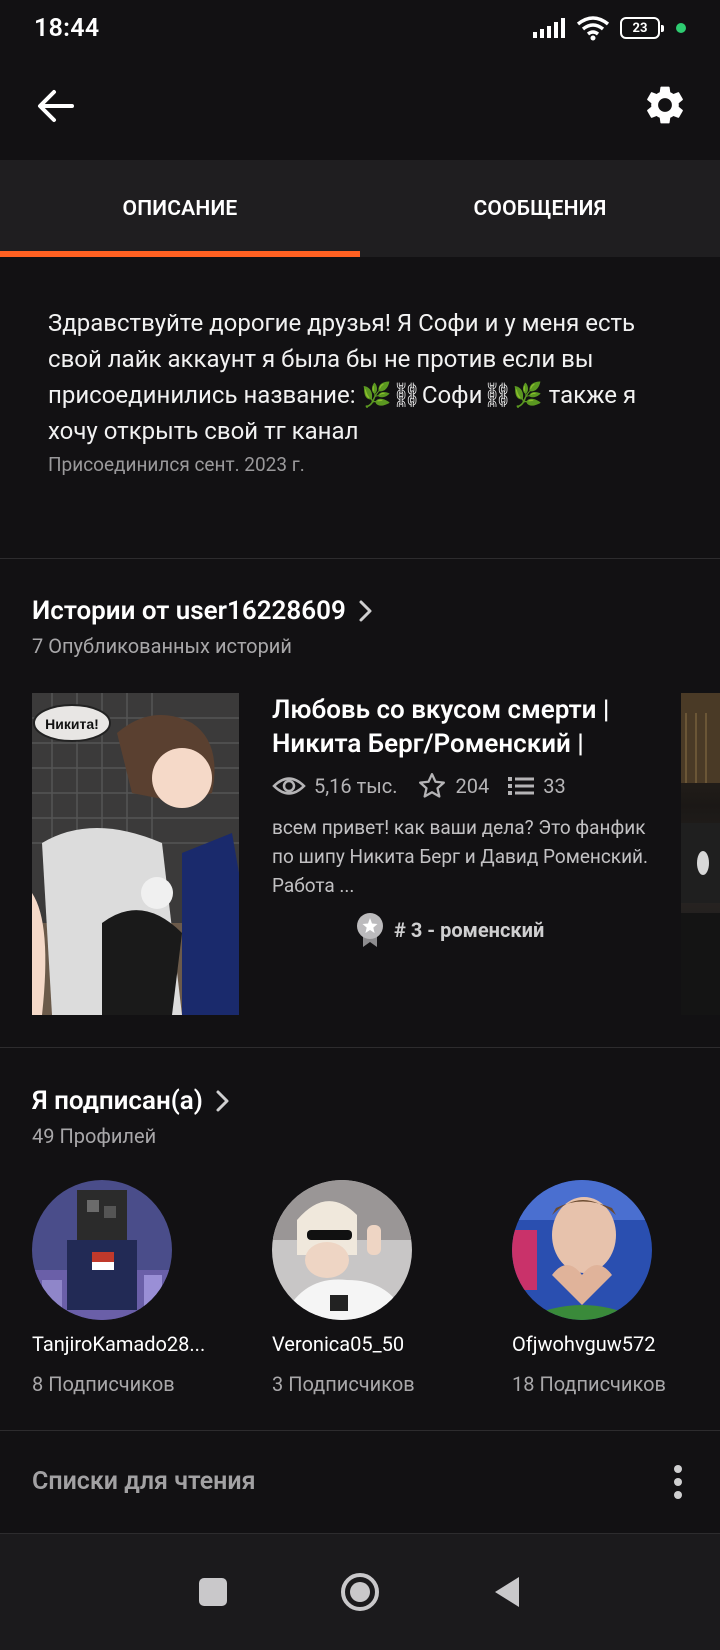  Describe the element at coordinates (360, 1481) in the screenshot. I see `reading-lists-row: Списки для чтения` at that location.